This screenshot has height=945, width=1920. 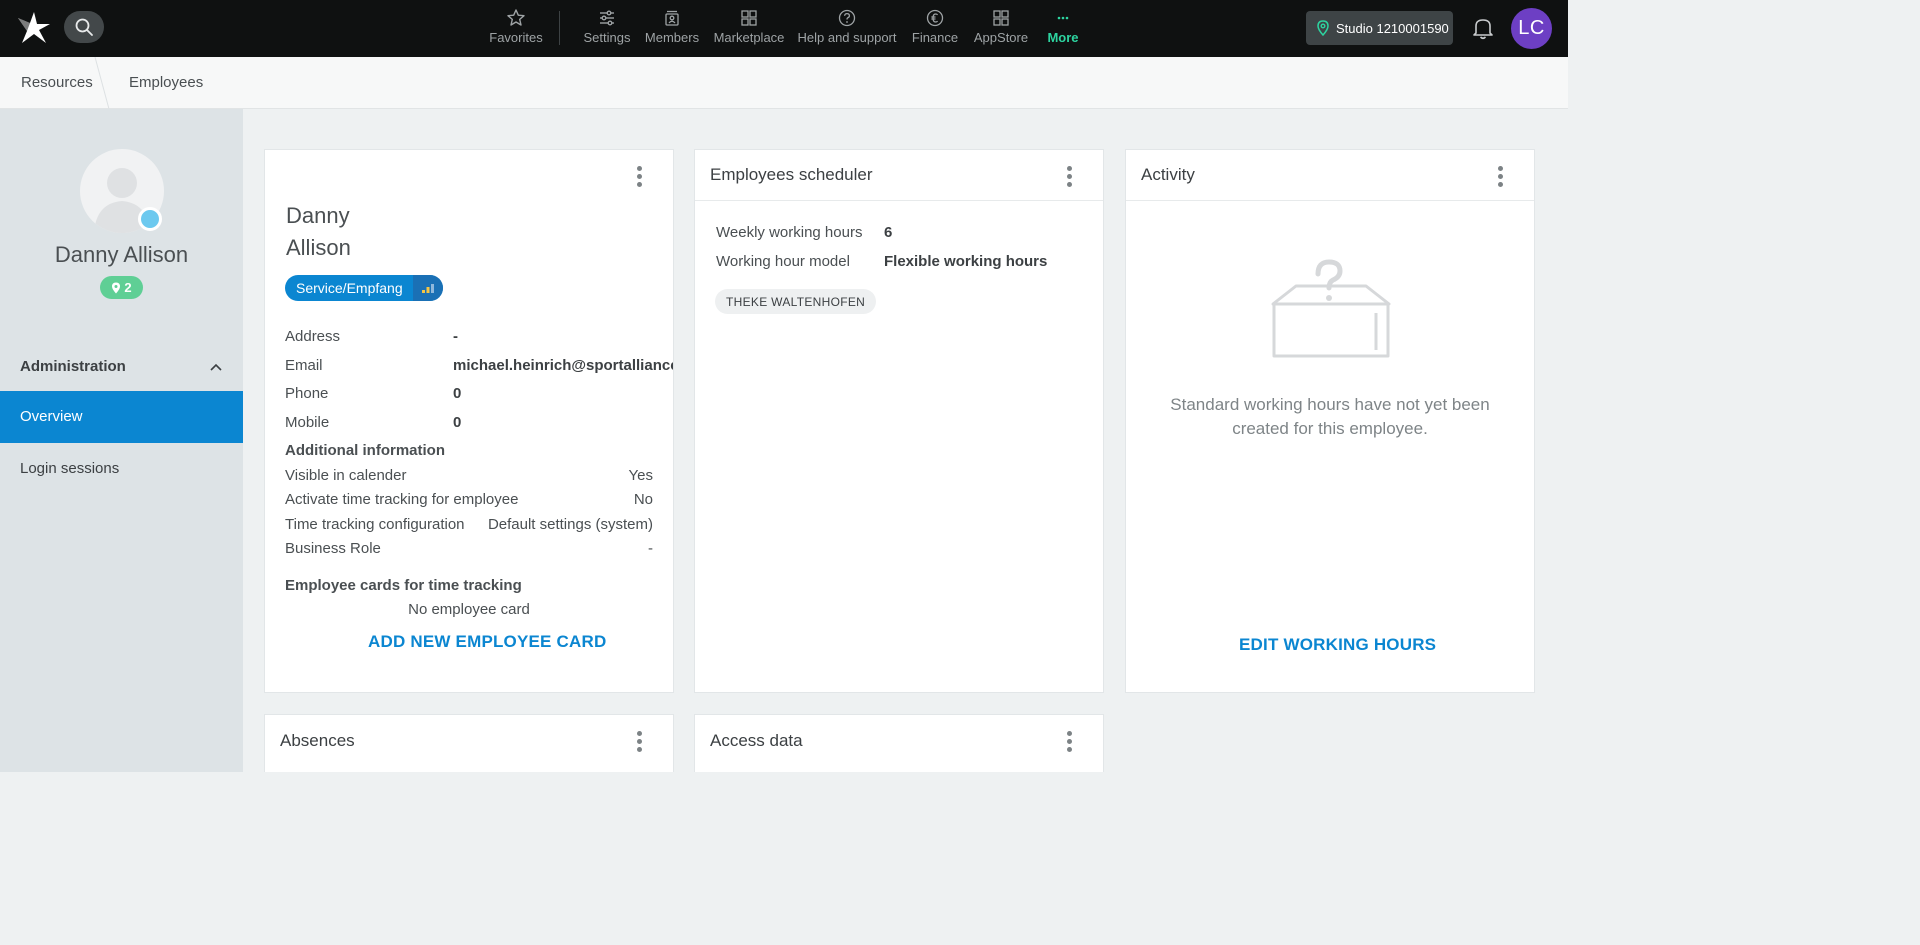 What do you see at coordinates (1063, 18) in the screenshot?
I see `more-dots-icon` at bounding box center [1063, 18].